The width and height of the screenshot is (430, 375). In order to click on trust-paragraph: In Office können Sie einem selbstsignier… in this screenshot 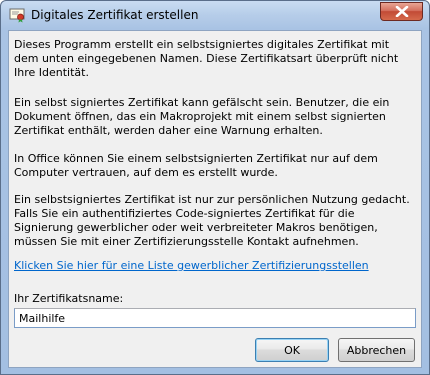, I will do `click(196, 165)`.